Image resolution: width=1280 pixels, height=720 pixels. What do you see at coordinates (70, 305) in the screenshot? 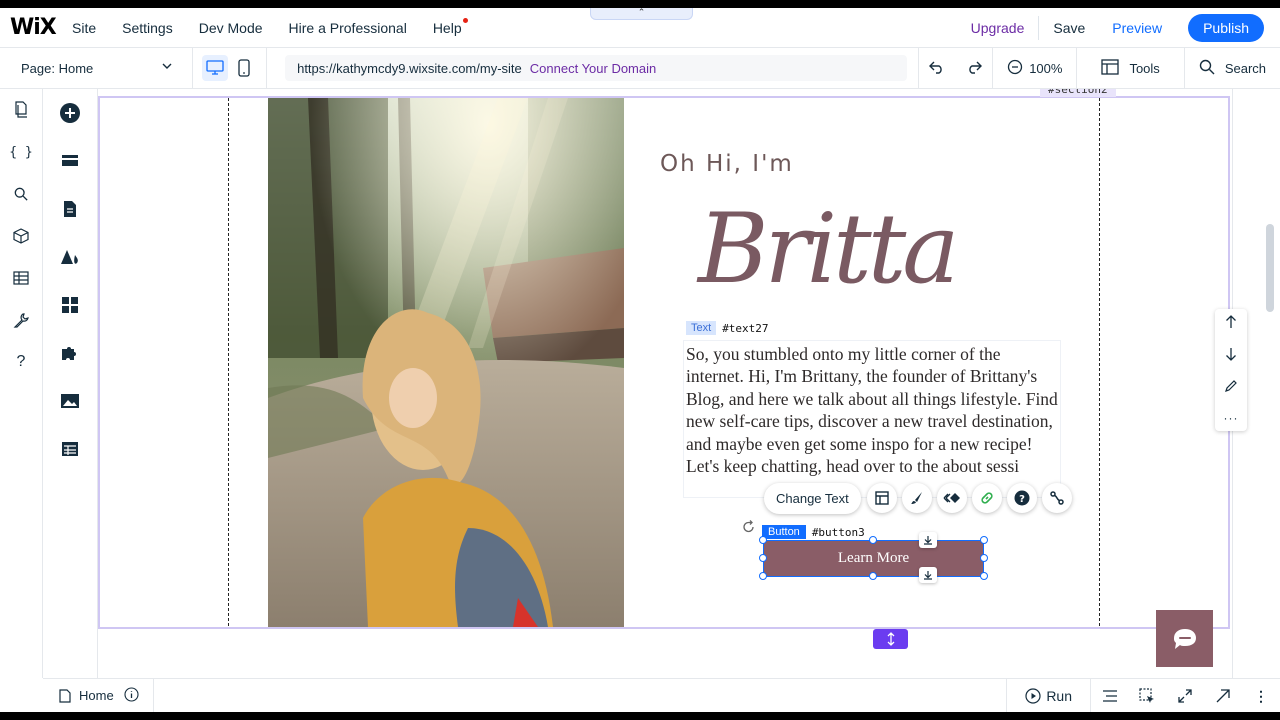
I see `apps-grid-icon` at bounding box center [70, 305].